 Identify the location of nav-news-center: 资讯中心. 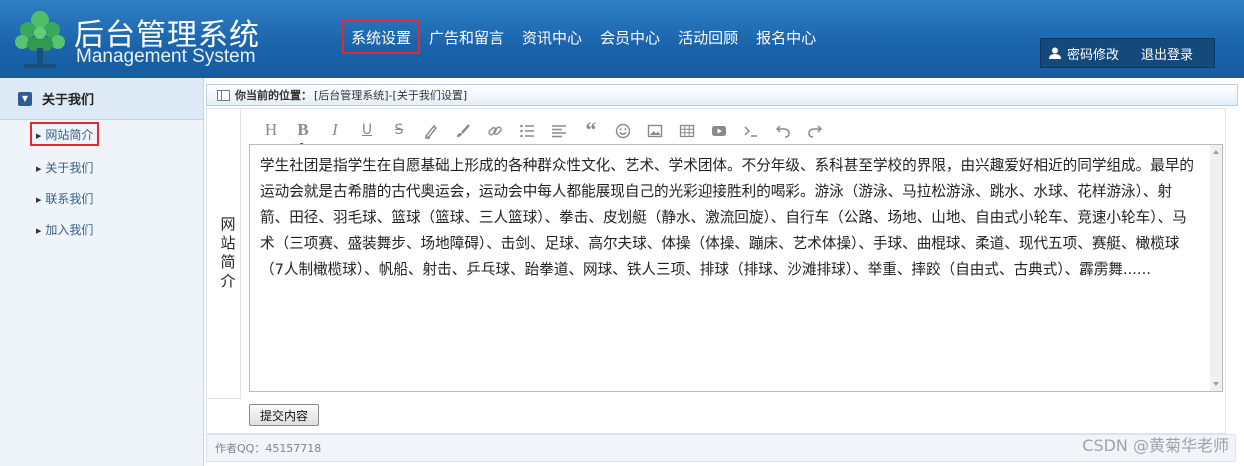
(552, 37).